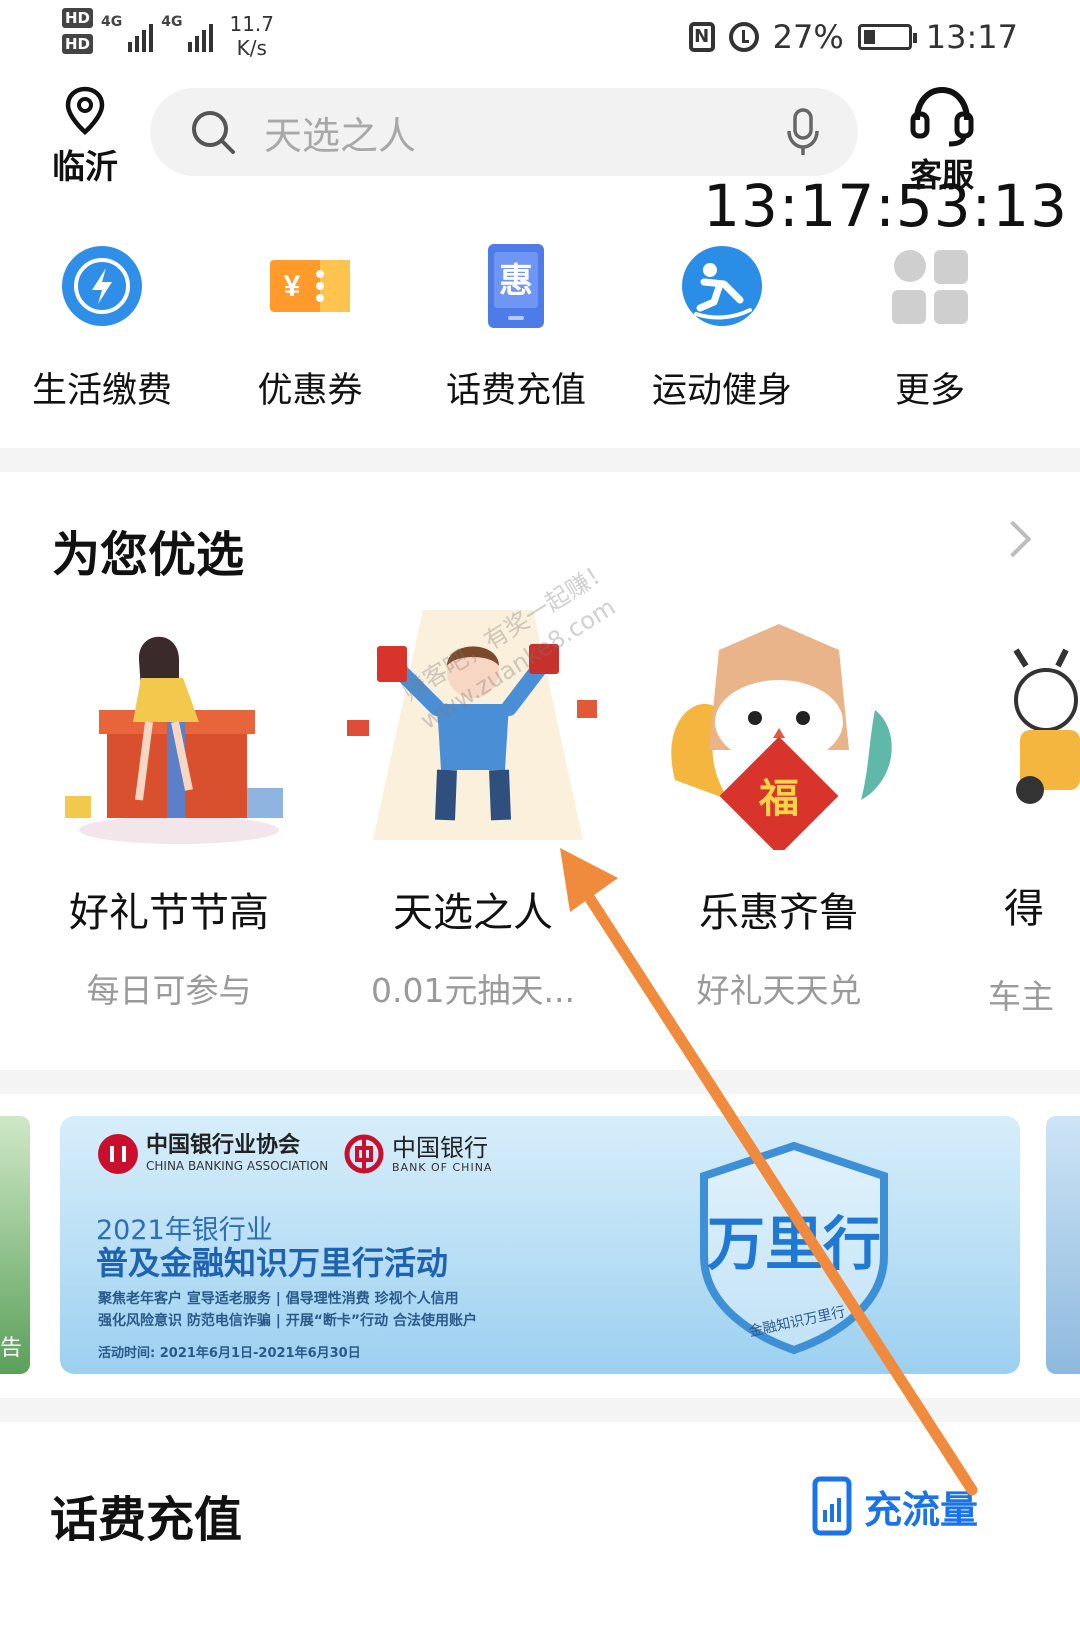 This screenshot has height=1634, width=1080. I want to click on hd-badge-1: HD, so click(78, 18).